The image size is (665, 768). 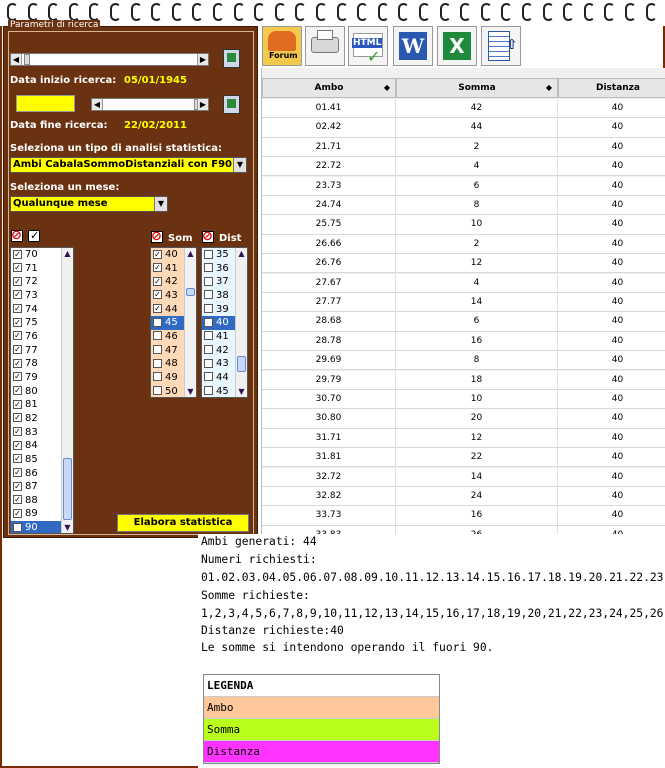 I want to click on table-row: 31.71 12 40, so click(x=463, y=438).